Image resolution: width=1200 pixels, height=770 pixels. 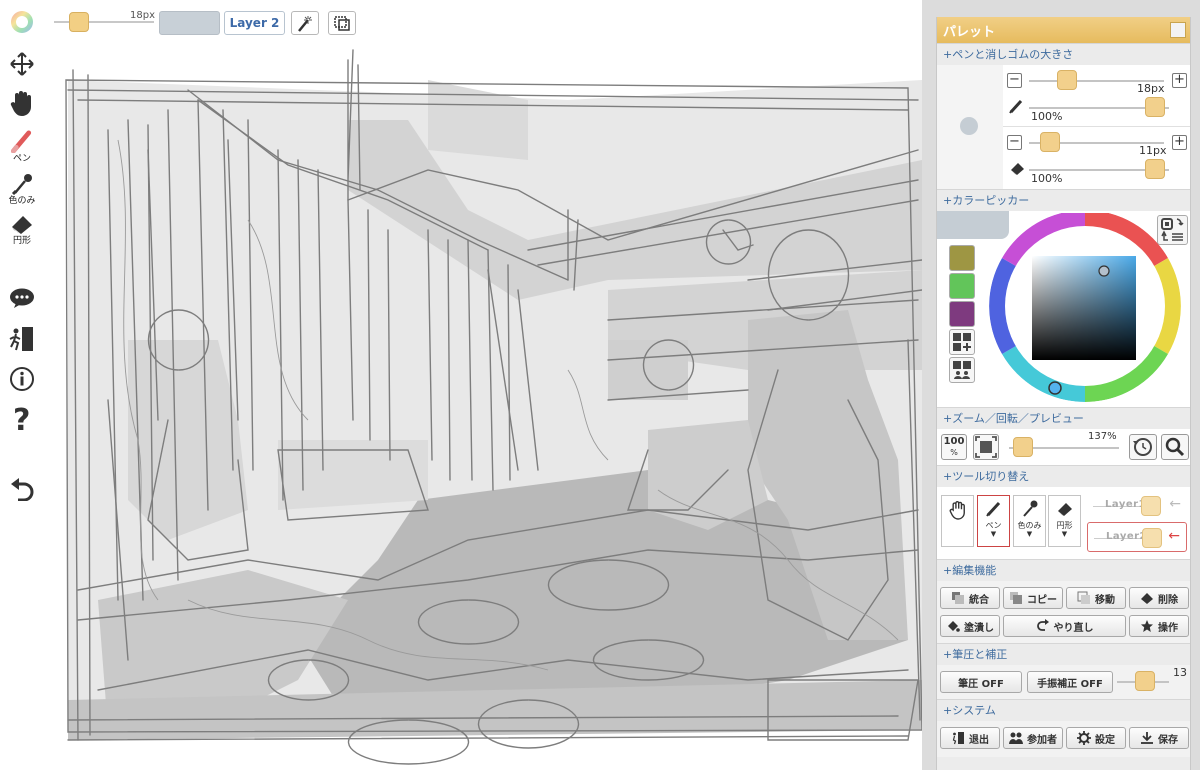 What do you see at coordinates (1014, 80) in the screenshot?
I see `pen-size-minus-button: −` at bounding box center [1014, 80].